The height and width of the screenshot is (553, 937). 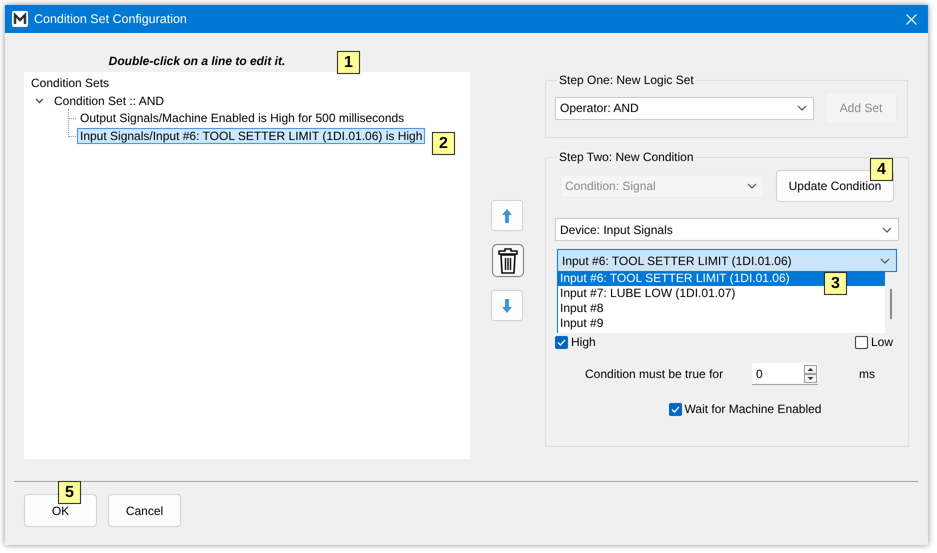 What do you see at coordinates (111, 19) in the screenshot?
I see `window-title: Condition Set Configuration` at bounding box center [111, 19].